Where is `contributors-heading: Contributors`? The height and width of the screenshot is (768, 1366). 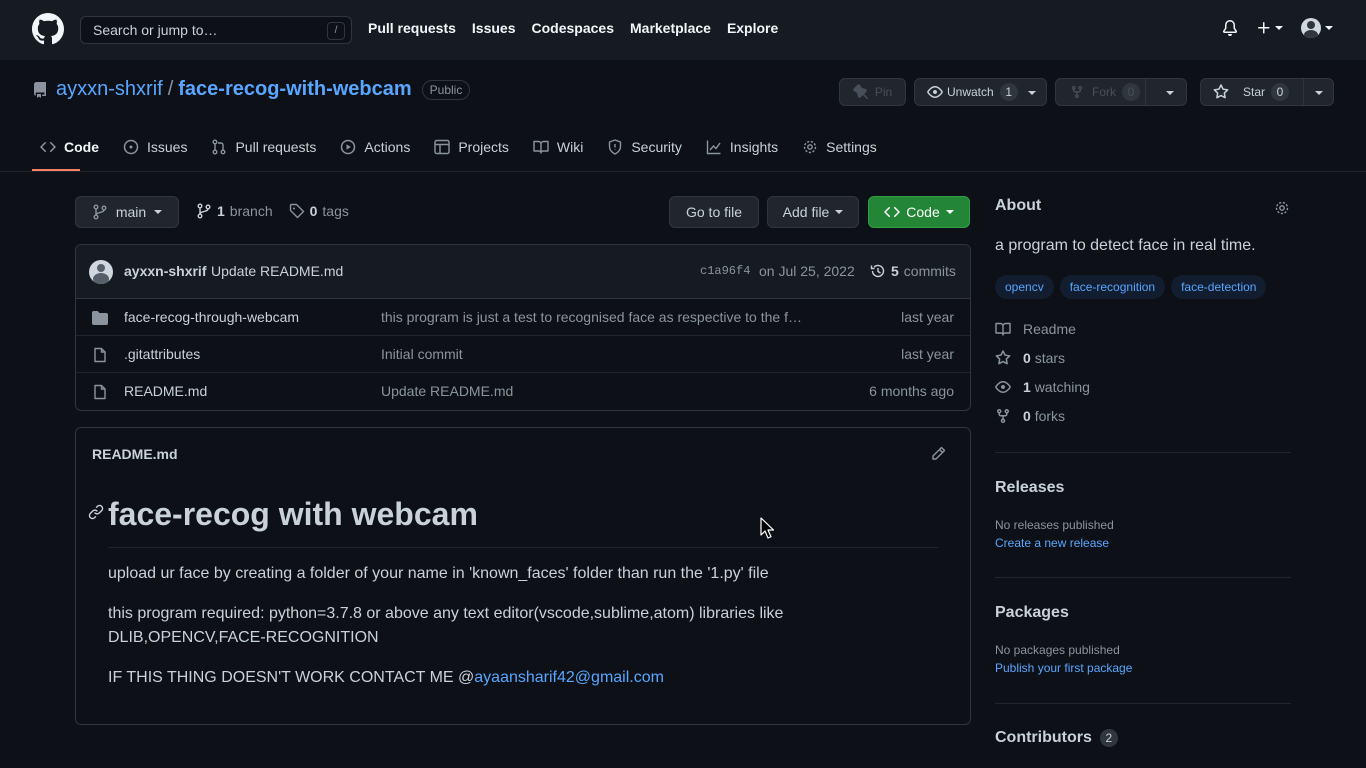 contributors-heading: Contributors is located at coordinates (1043, 738).